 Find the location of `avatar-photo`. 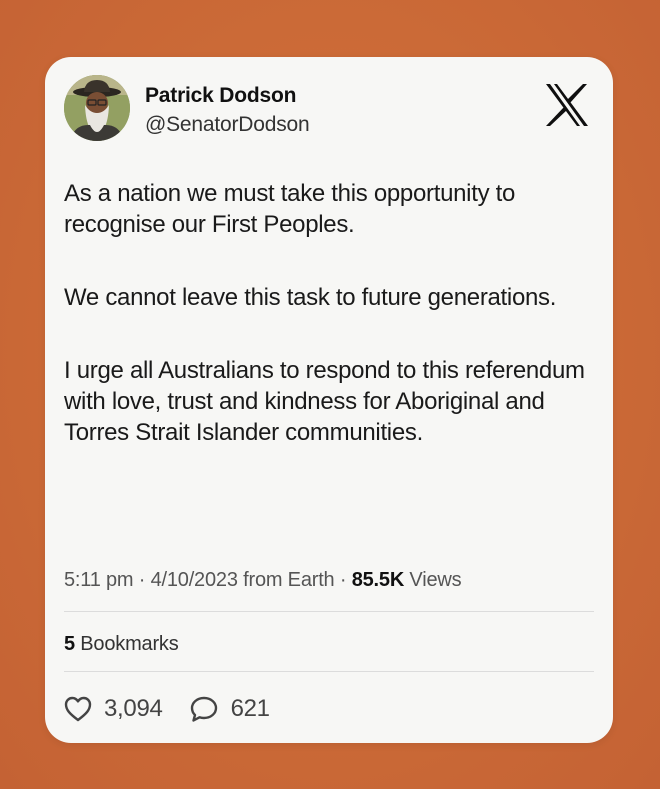

avatar-photo is located at coordinates (97, 108).